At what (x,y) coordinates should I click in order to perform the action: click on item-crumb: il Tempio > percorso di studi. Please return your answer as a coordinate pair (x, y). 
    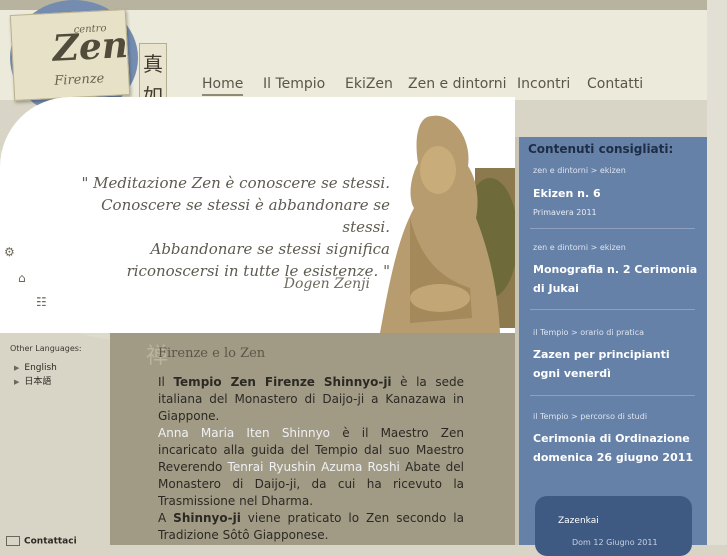
    Looking at the image, I should click on (590, 416).